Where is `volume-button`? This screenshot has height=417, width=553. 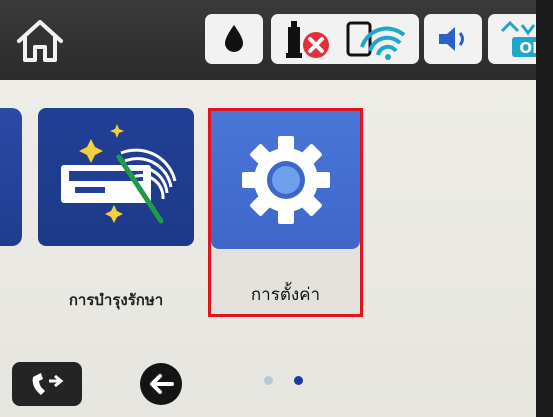
volume-button is located at coordinates (453, 39).